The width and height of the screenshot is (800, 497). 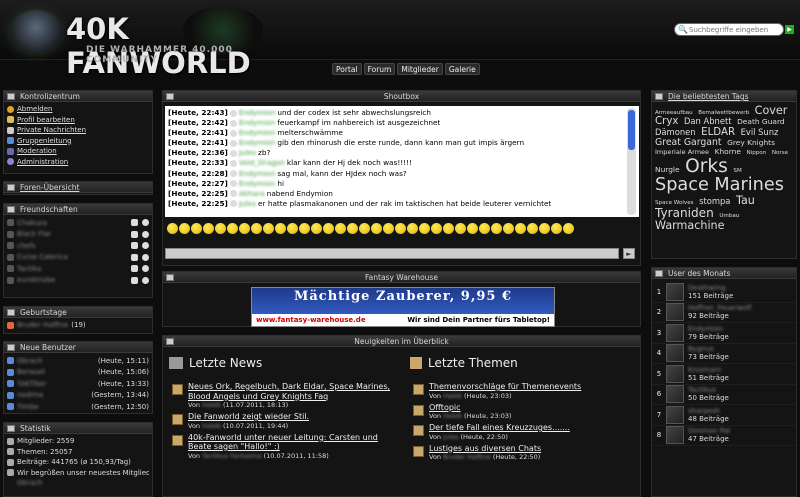 I want to click on tag-link: SM, so click(x=737, y=171).